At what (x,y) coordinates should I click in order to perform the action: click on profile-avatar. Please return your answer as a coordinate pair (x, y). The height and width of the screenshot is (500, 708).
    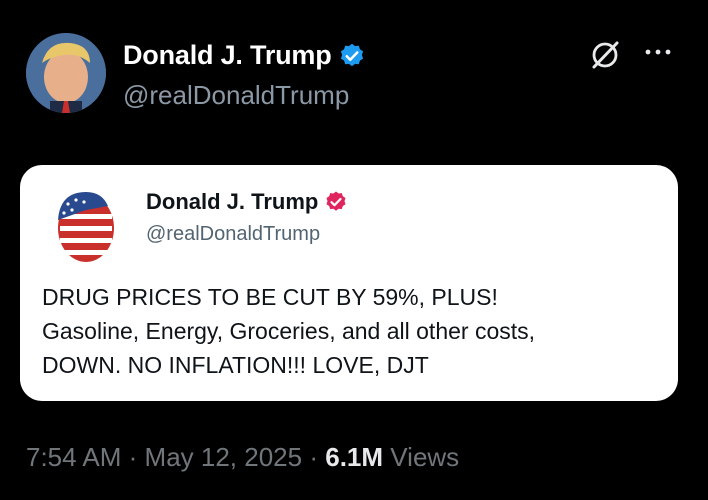
    Looking at the image, I should click on (66, 73).